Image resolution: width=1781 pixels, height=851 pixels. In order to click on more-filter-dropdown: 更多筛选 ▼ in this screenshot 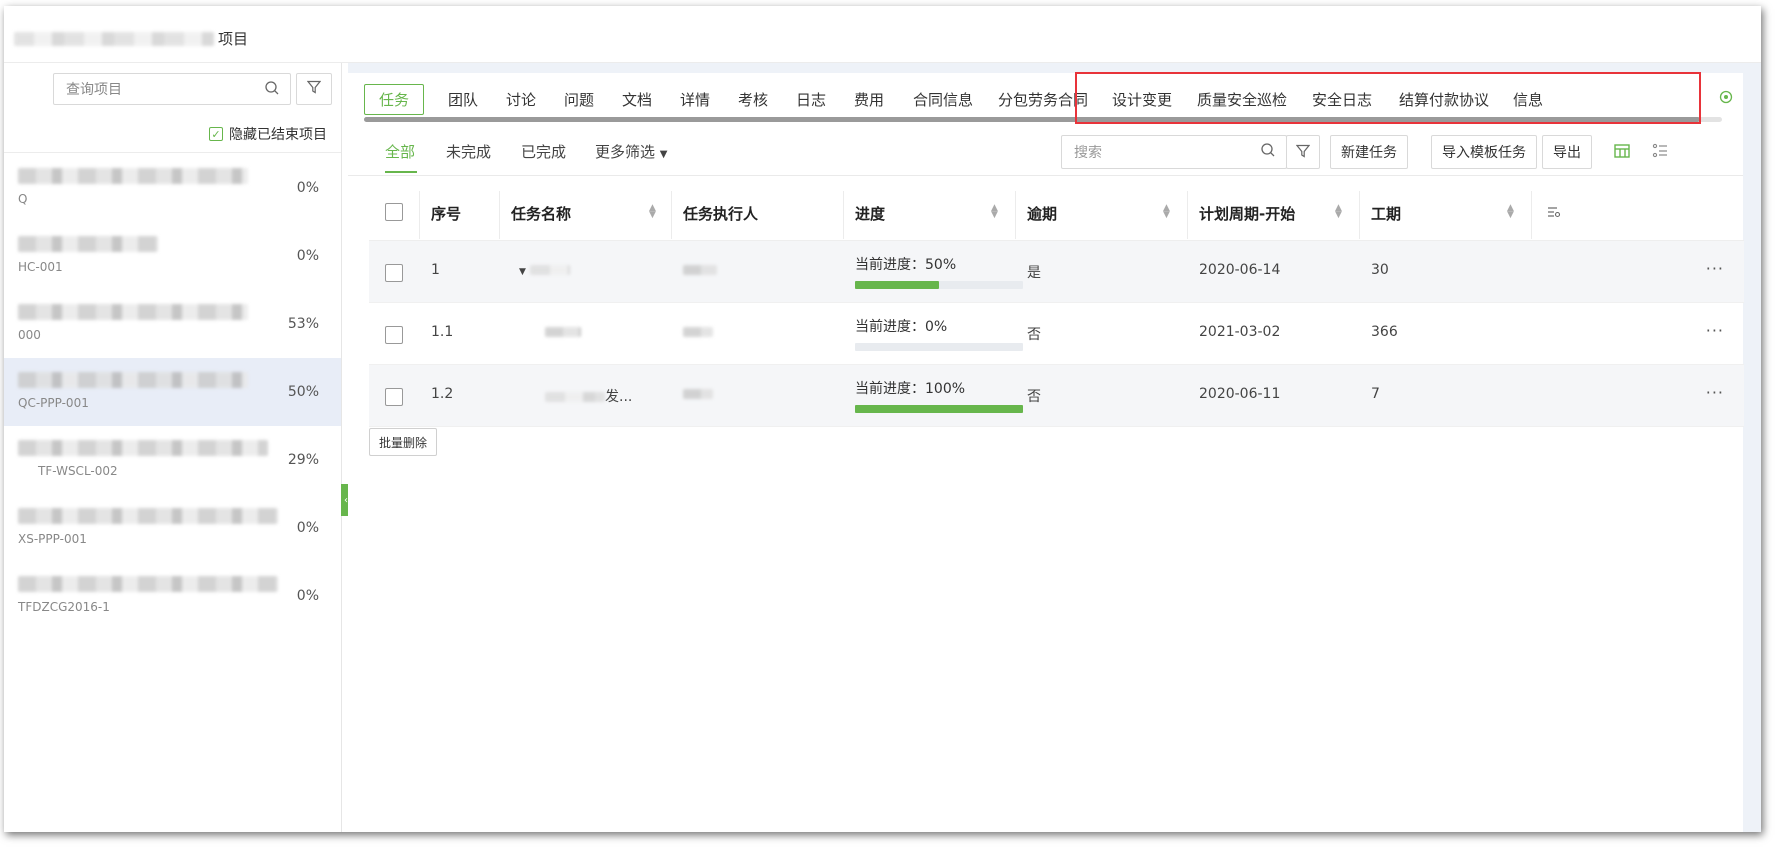, I will do `click(631, 151)`.